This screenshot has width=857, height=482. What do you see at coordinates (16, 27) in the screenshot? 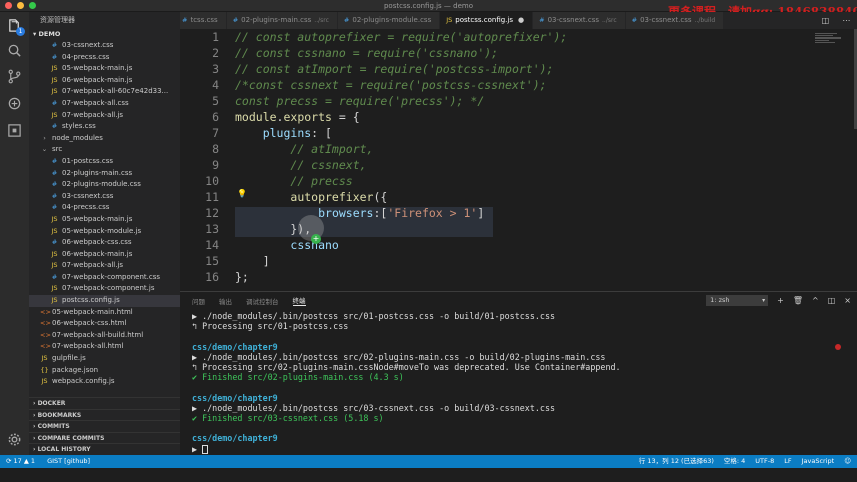
I see `explorer-icon: 1` at bounding box center [16, 27].